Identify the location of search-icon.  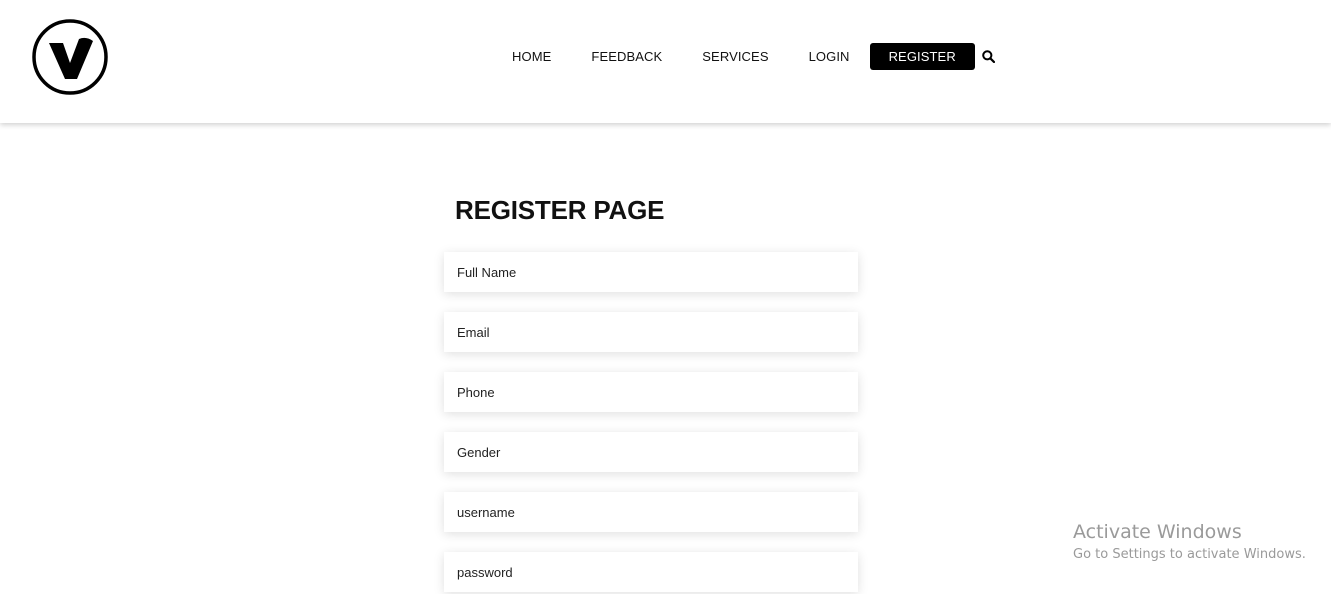
(989, 56).